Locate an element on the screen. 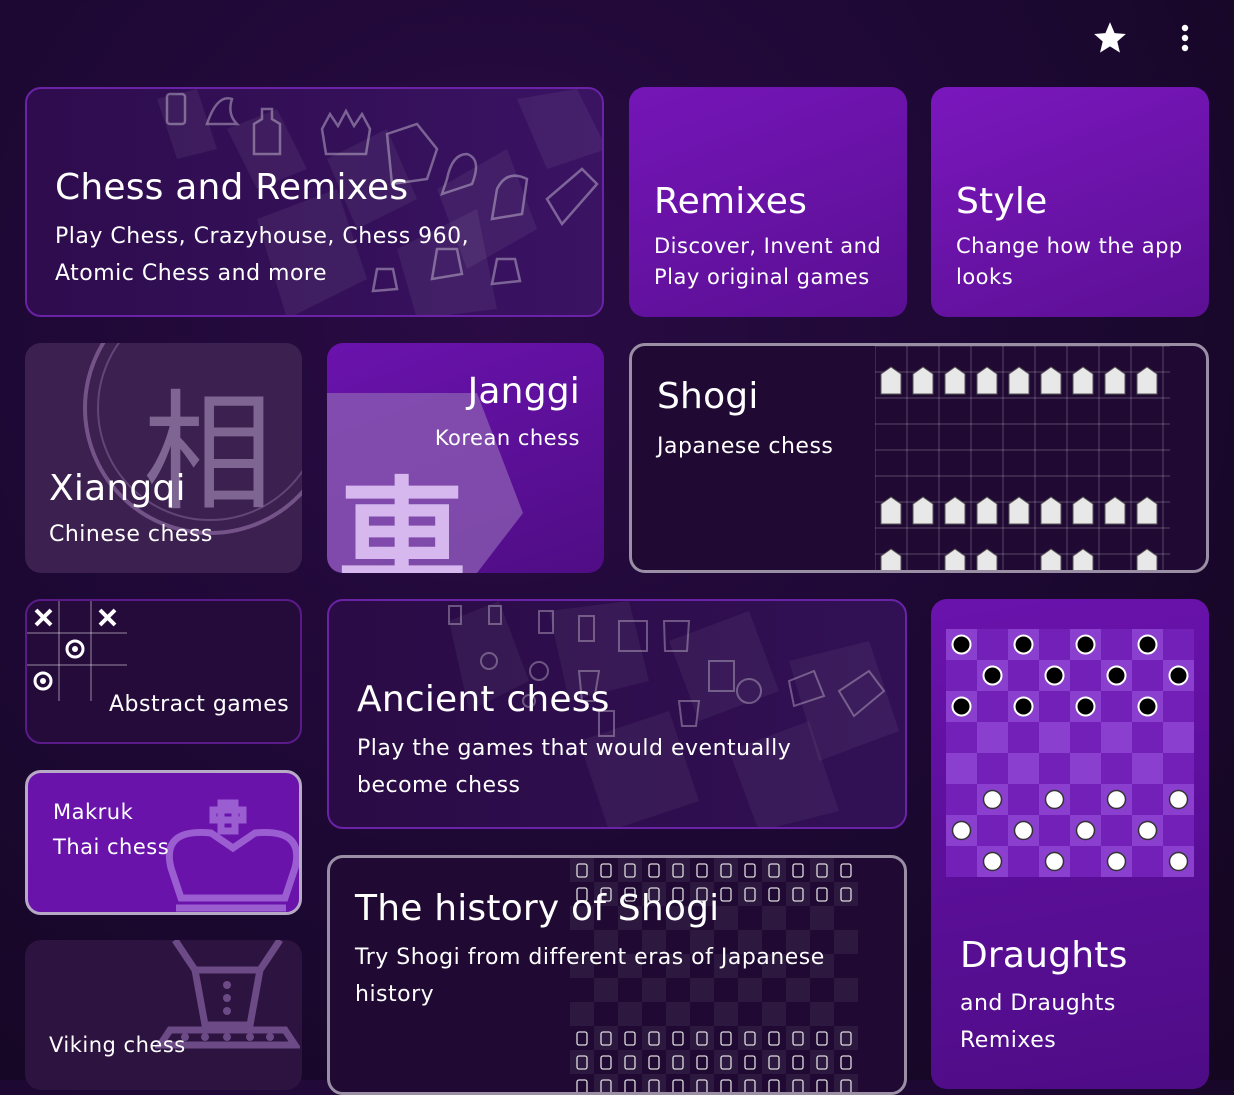  card-shogi: Shogi Japanese chess is located at coordinates (919, 458).